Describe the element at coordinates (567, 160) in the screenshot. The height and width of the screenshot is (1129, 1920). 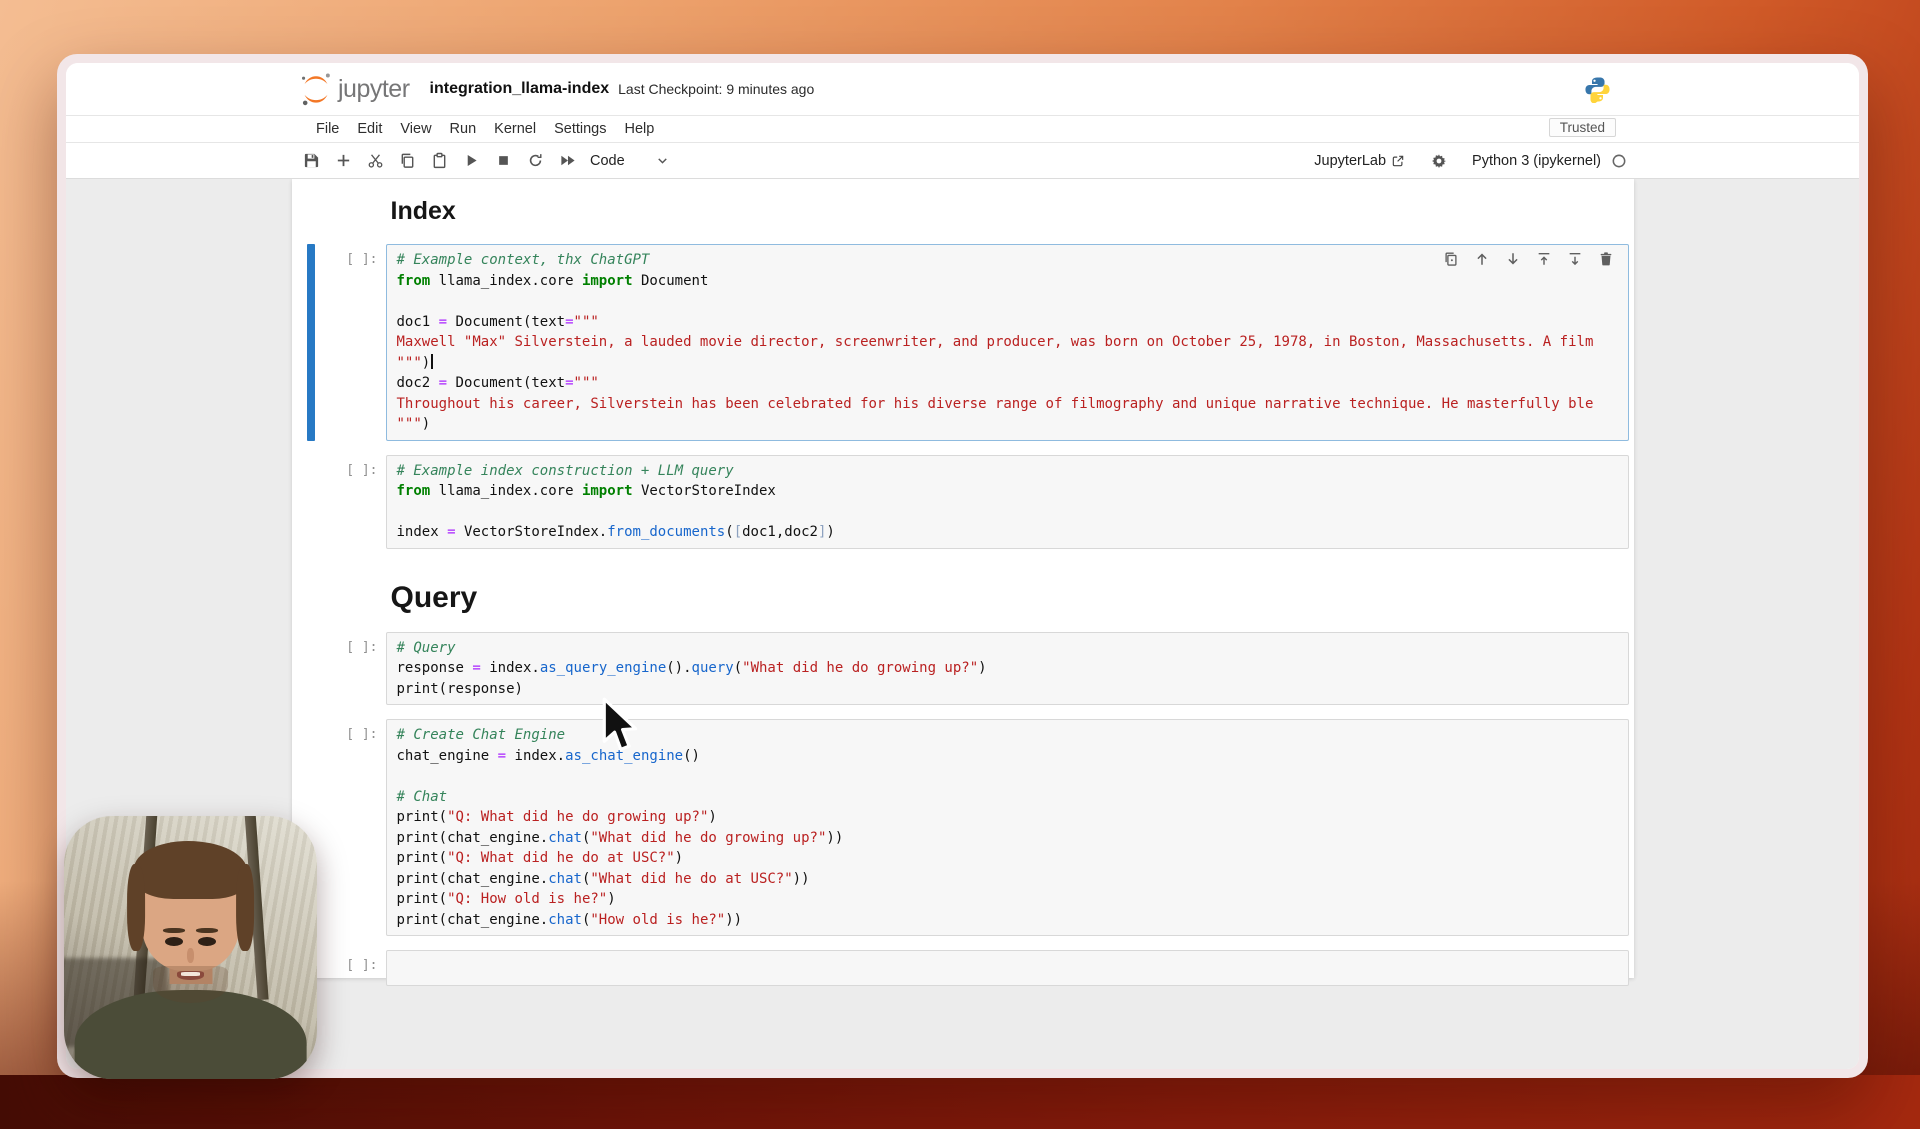
I see `run-all-icon` at that location.